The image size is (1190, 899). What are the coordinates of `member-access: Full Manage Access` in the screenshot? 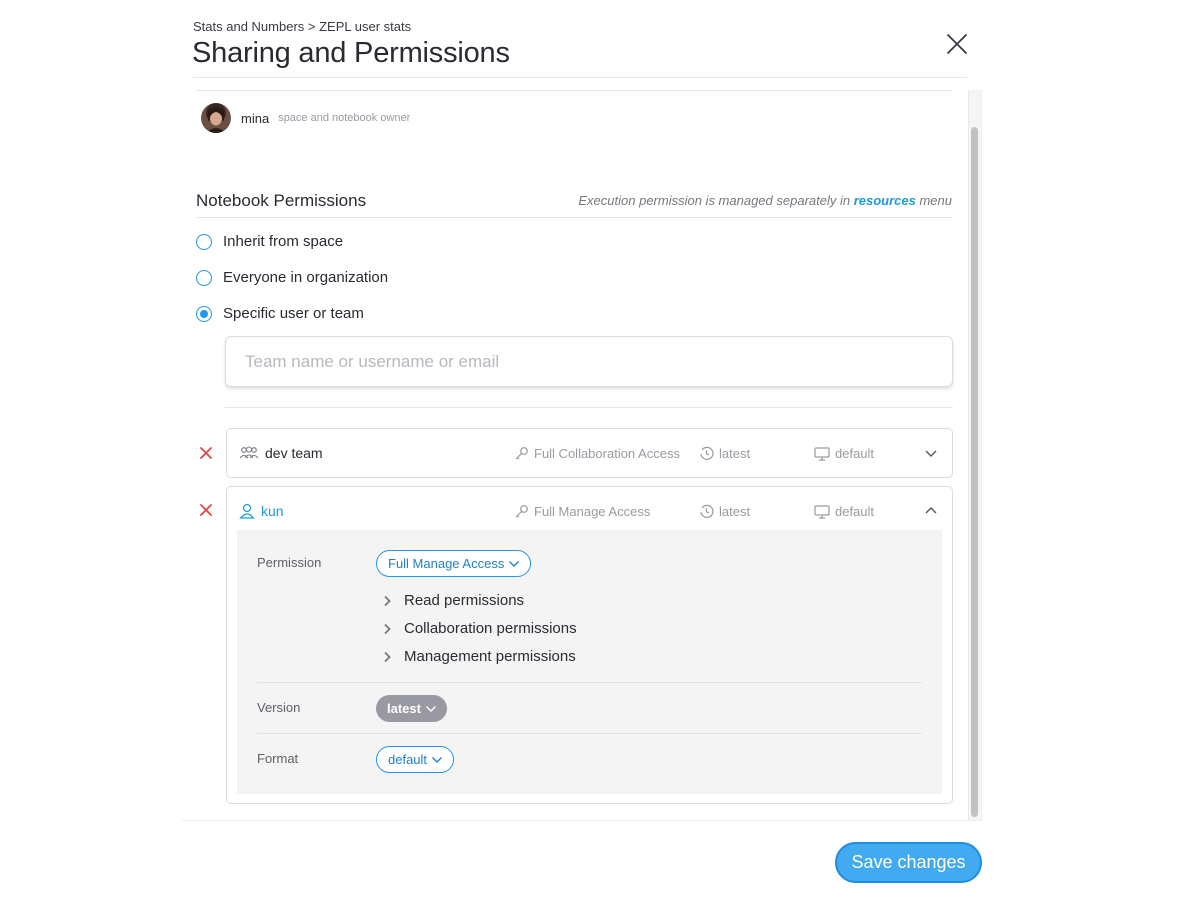 It's located at (582, 511).